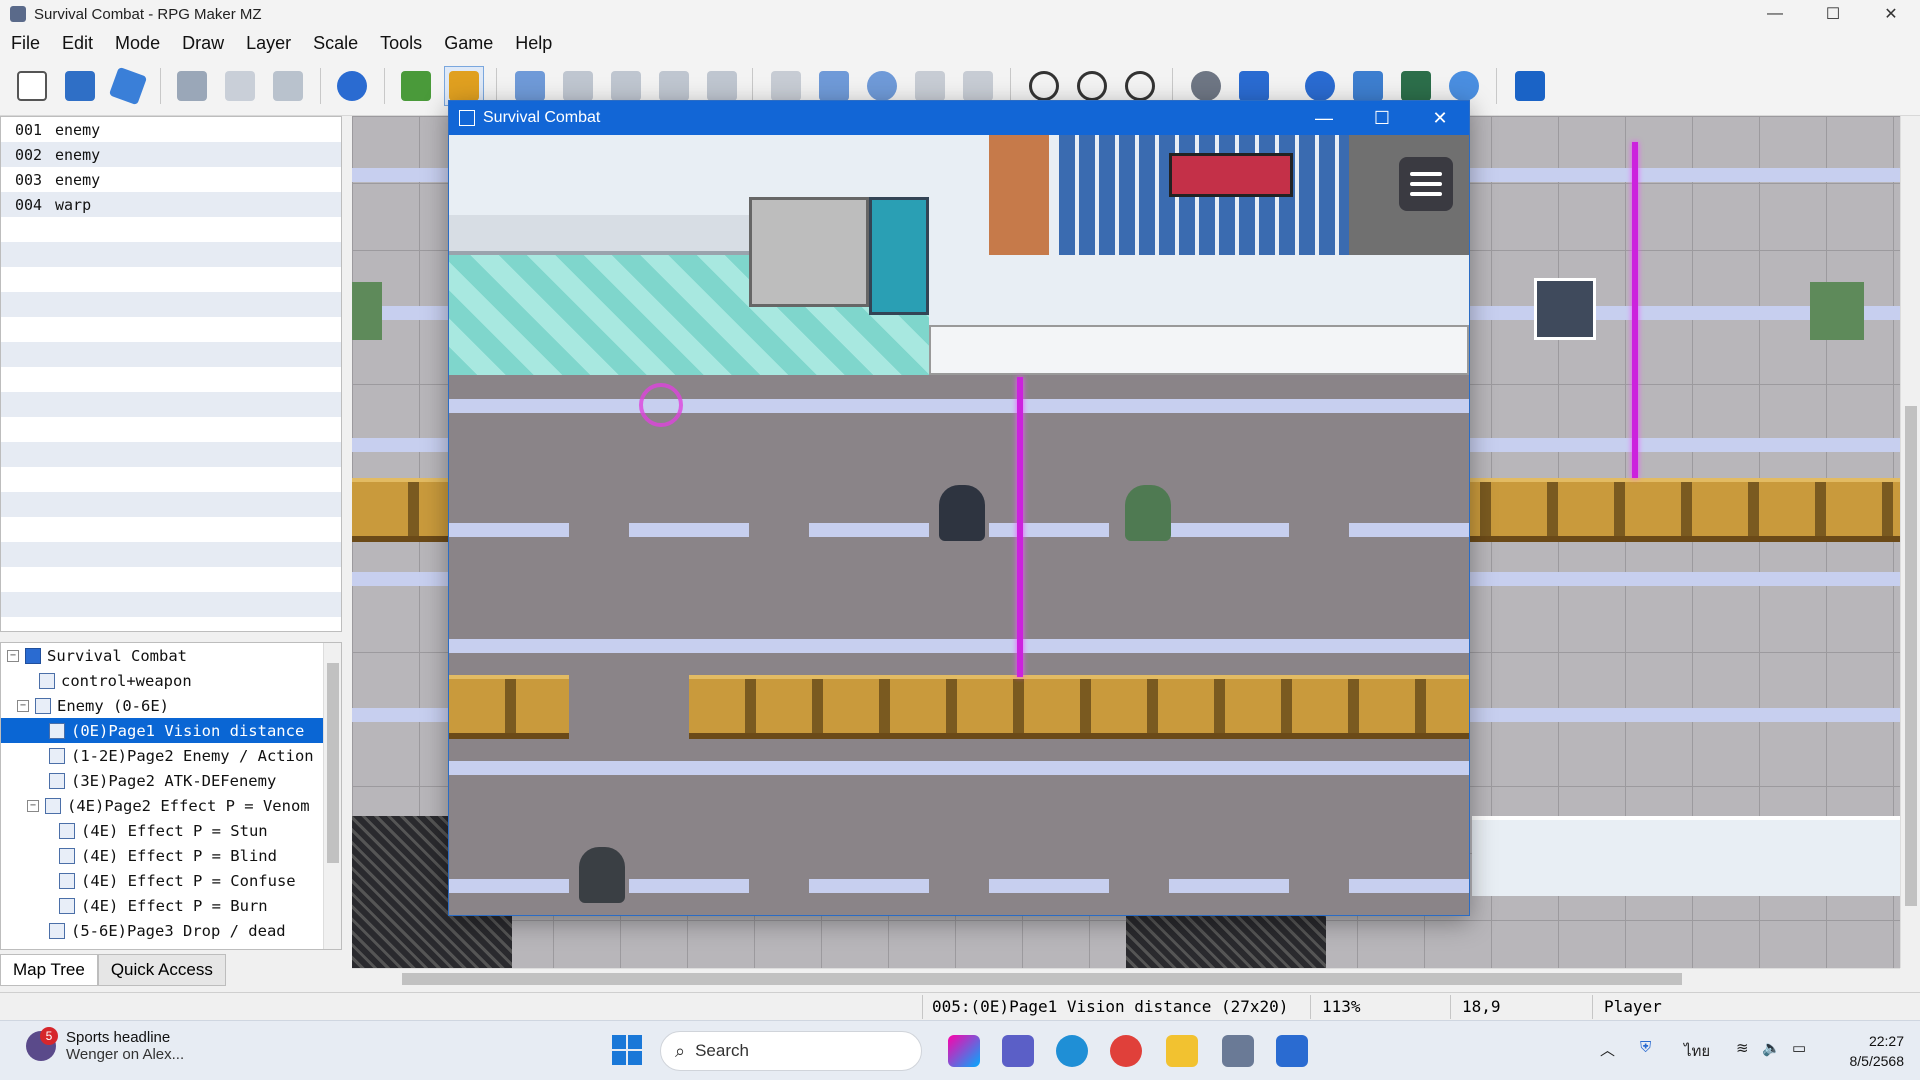 The image size is (1920, 1080). What do you see at coordinates (1292, 1051) in the screenshot?
I see `game-taskbar-icon` at bounding box center [1292, 1051].